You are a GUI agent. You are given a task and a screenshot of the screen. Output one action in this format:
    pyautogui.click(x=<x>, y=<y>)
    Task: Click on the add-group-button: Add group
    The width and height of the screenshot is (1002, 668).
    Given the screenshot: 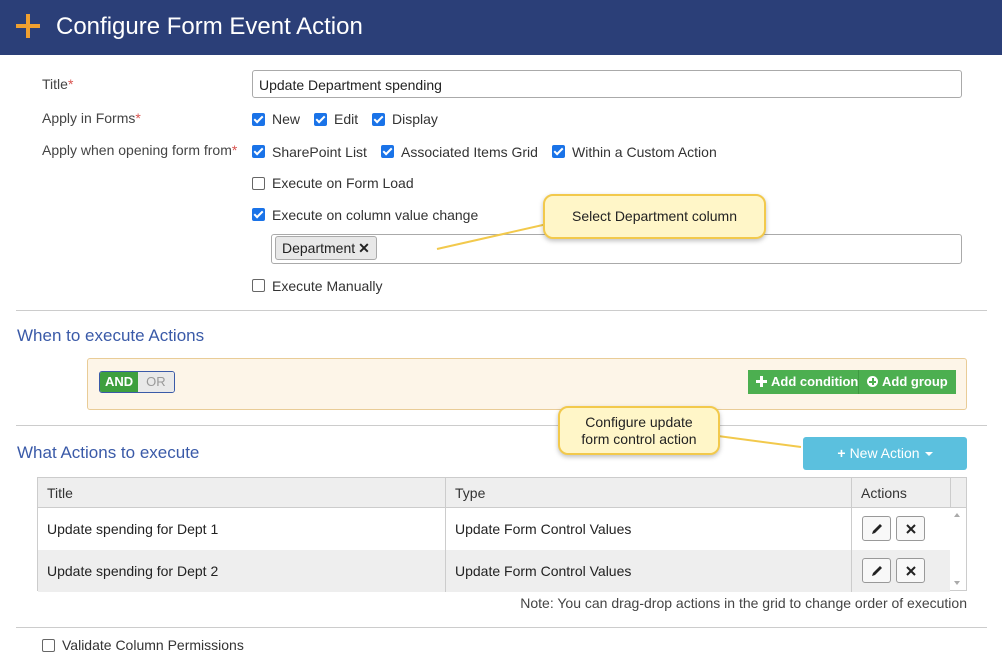 What is the action you would take?
    pyautogui.click(x=907, y=382)
    